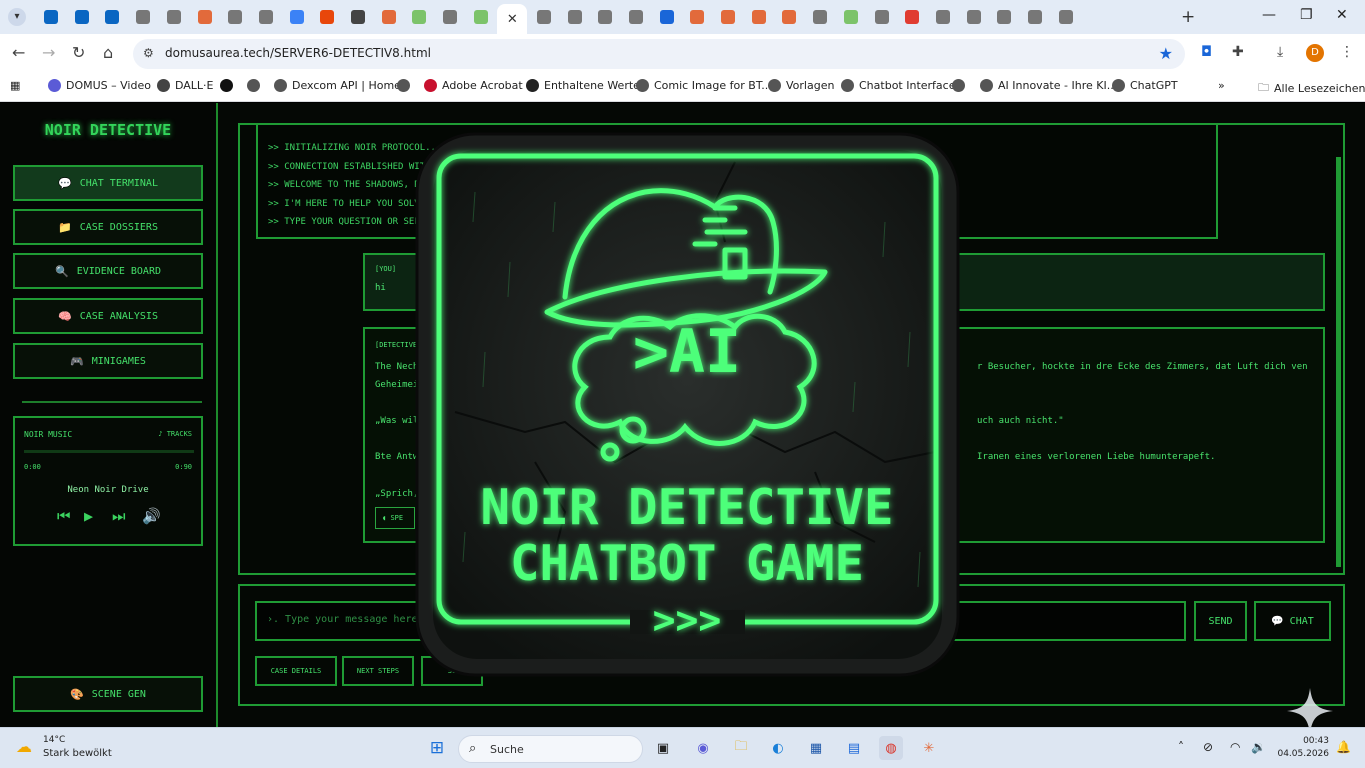  I want to click on scene-gen-button: 🎨 SCENE GEN, so click(108, 694).